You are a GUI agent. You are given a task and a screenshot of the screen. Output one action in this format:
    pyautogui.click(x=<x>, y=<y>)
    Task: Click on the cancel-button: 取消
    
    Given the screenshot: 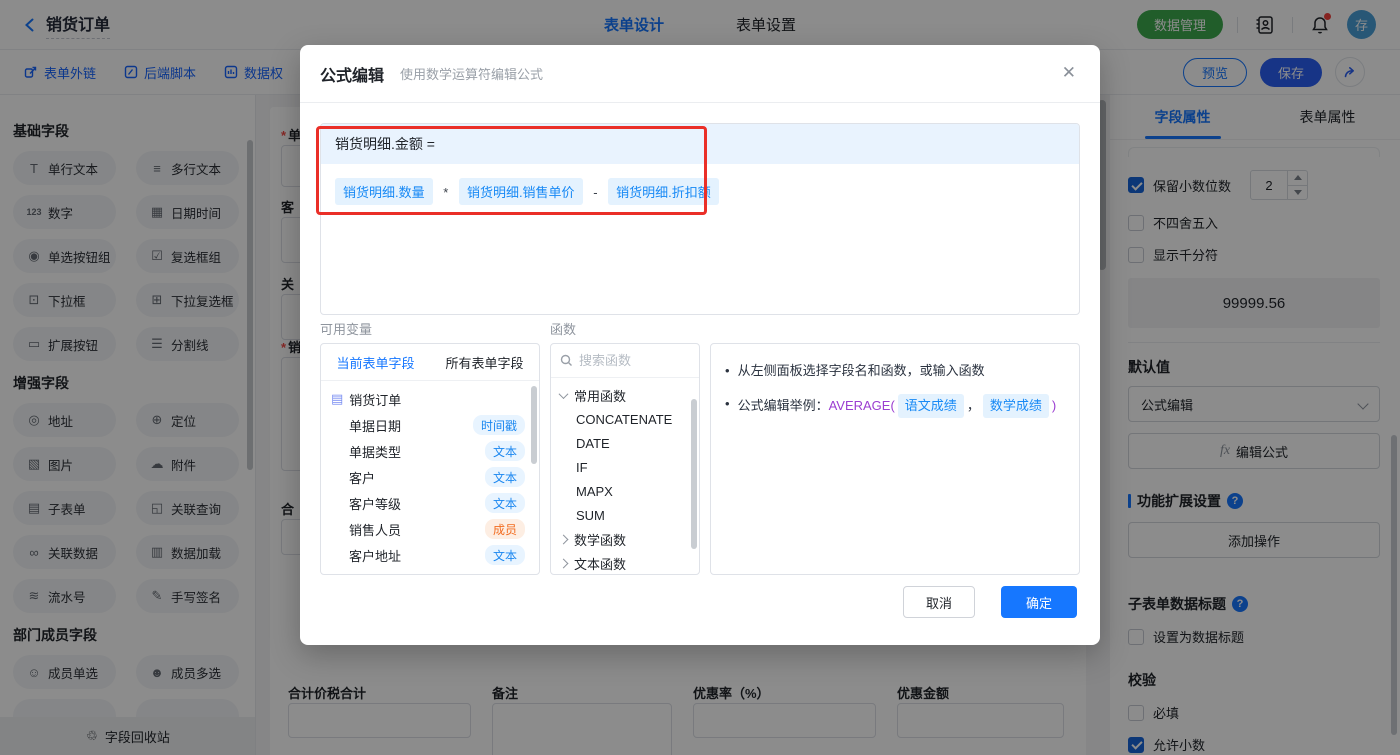 What is the action you would take?
    pyautogui.click(x=939, y=602)
    